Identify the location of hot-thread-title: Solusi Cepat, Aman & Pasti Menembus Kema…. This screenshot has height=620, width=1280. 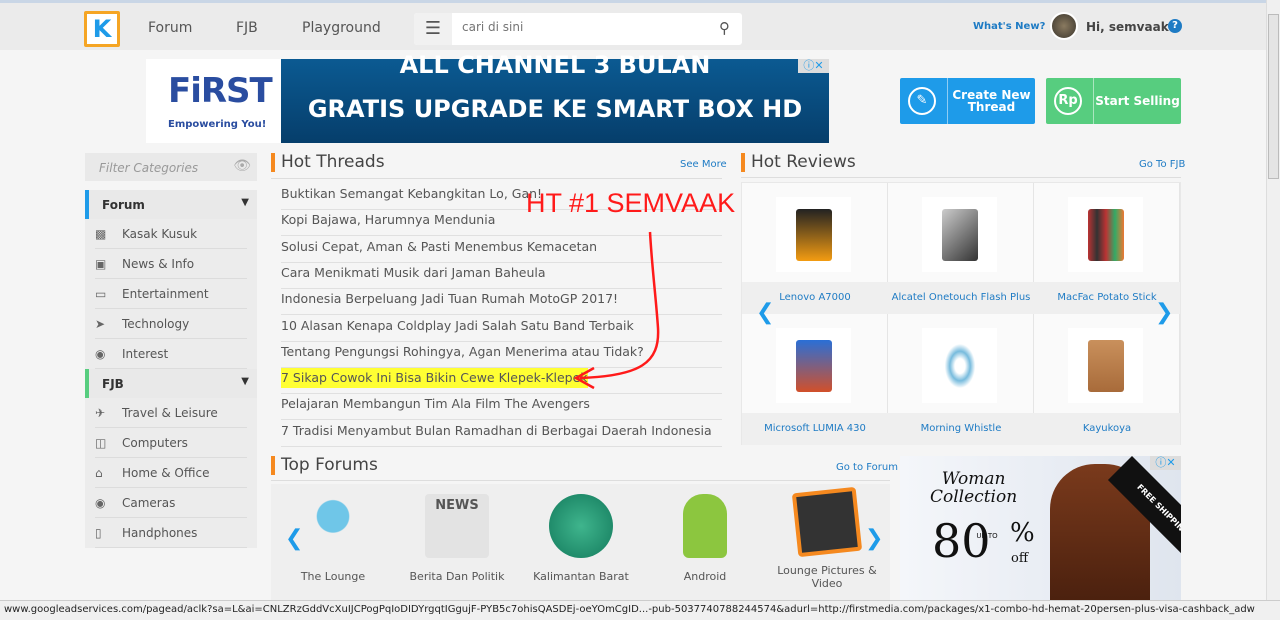
(439, 247).